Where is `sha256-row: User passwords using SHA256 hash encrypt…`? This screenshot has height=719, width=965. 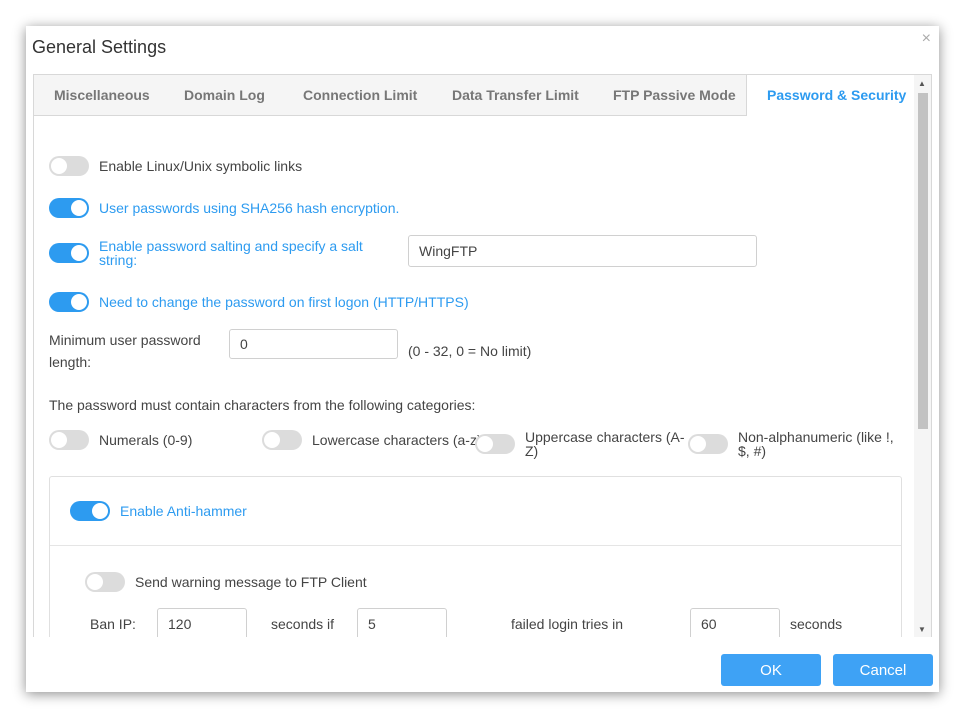
sha256-row: User passwords using SHA256 hash encrypt… is located at coordinates (224, 208).